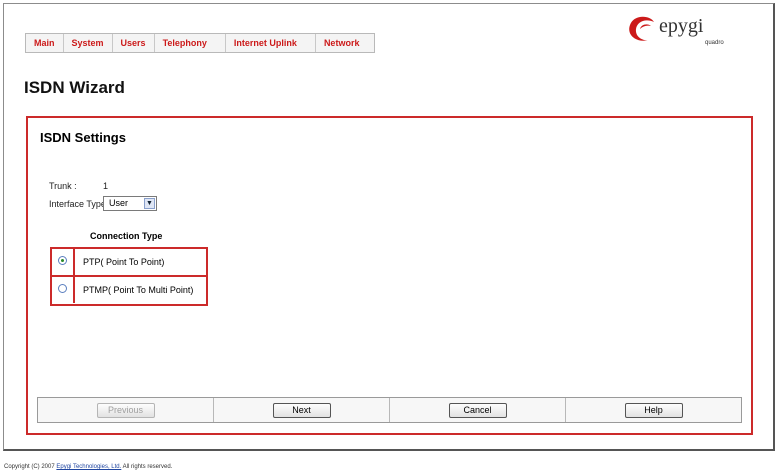 The width and height of the screenshot is (779, 475). What do you see at coordinates (138, 290) in the screenshot?
I see `option-label-ptmp: PTMP( Point To Multi Point)` at bounding box center [138, 290].